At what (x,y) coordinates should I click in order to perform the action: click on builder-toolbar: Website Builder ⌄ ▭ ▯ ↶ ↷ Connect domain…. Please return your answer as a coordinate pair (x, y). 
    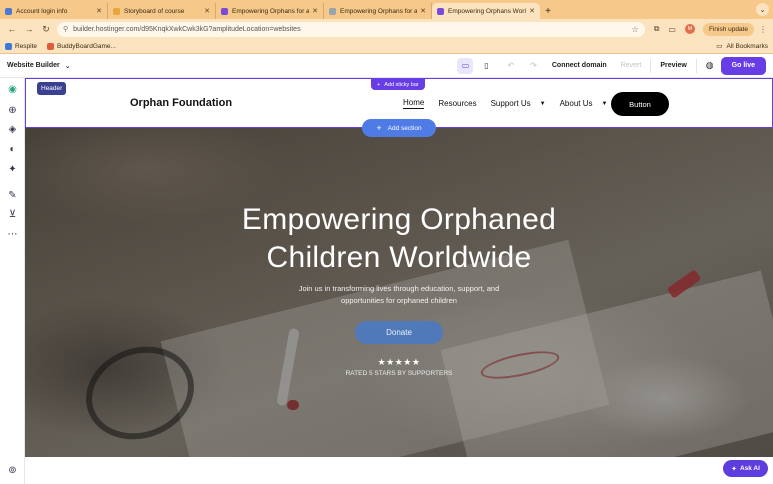
    Looking at the image, I should click on (386, 66).